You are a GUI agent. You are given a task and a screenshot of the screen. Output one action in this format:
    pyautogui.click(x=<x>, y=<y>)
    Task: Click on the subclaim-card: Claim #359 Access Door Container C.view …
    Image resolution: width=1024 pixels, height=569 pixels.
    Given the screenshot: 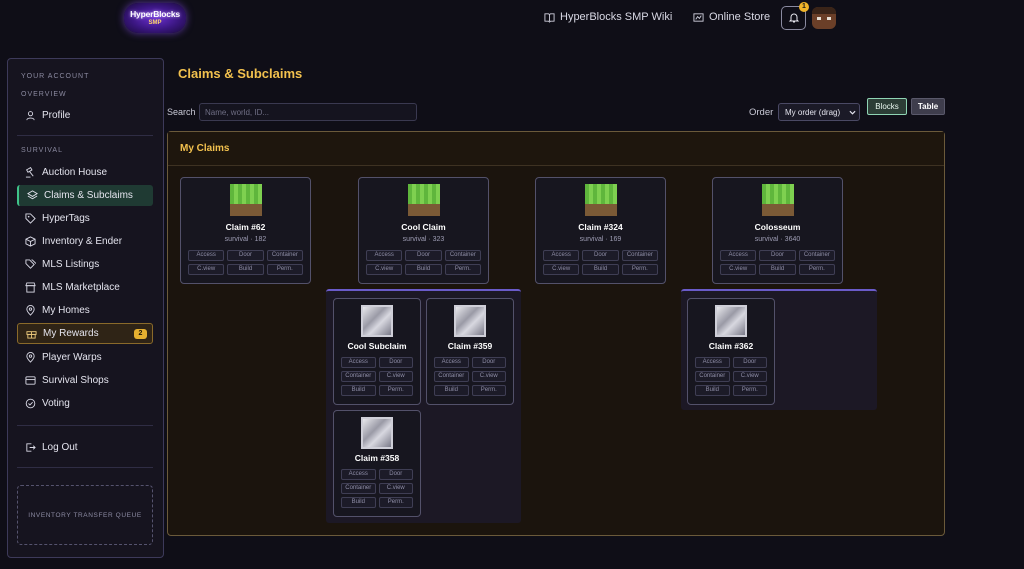 What is the action you would take?
    pyautogui.click(x=470, y=351)
    